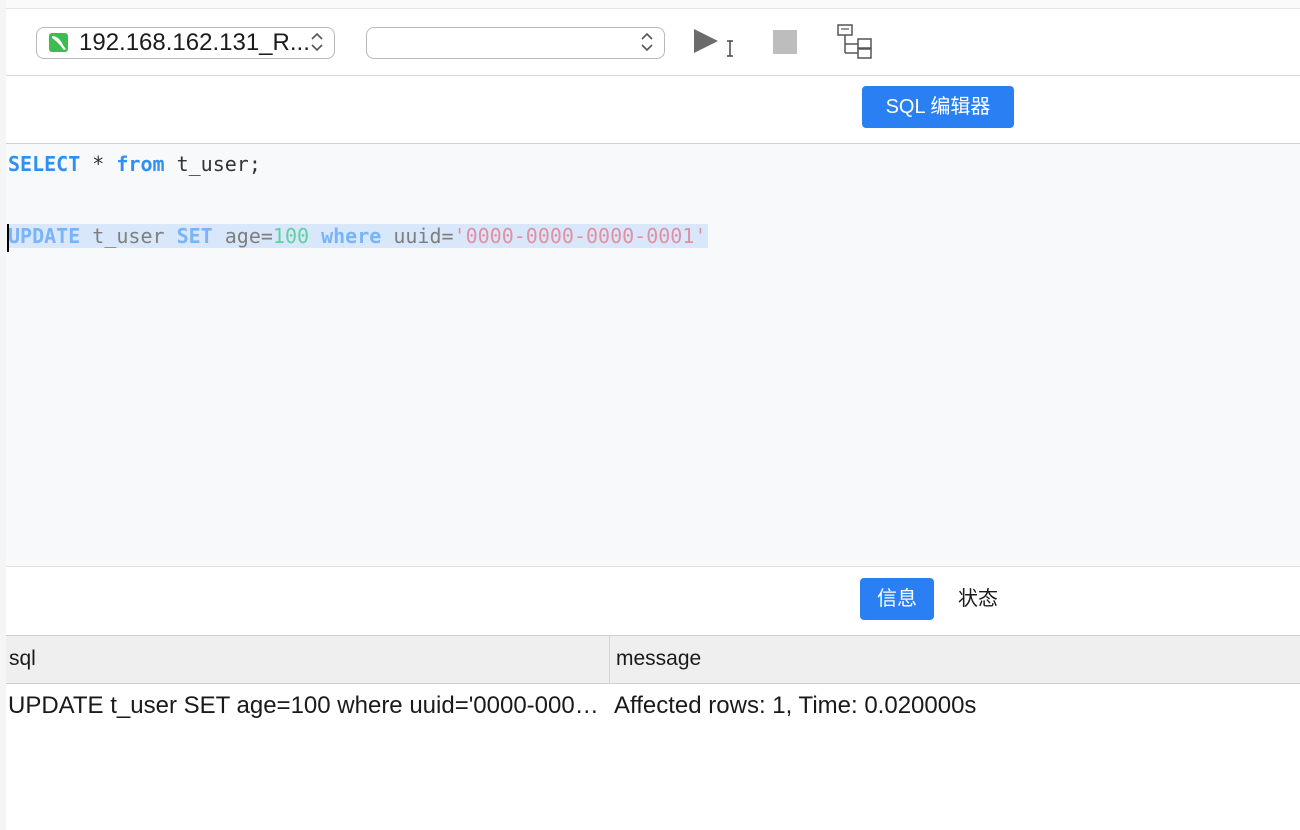 This screenshot has width=1300, height=830. What do you see at coordinates (785, 42) in the screenshot?
I see `stop-icon` at bounding box center [785, 42].